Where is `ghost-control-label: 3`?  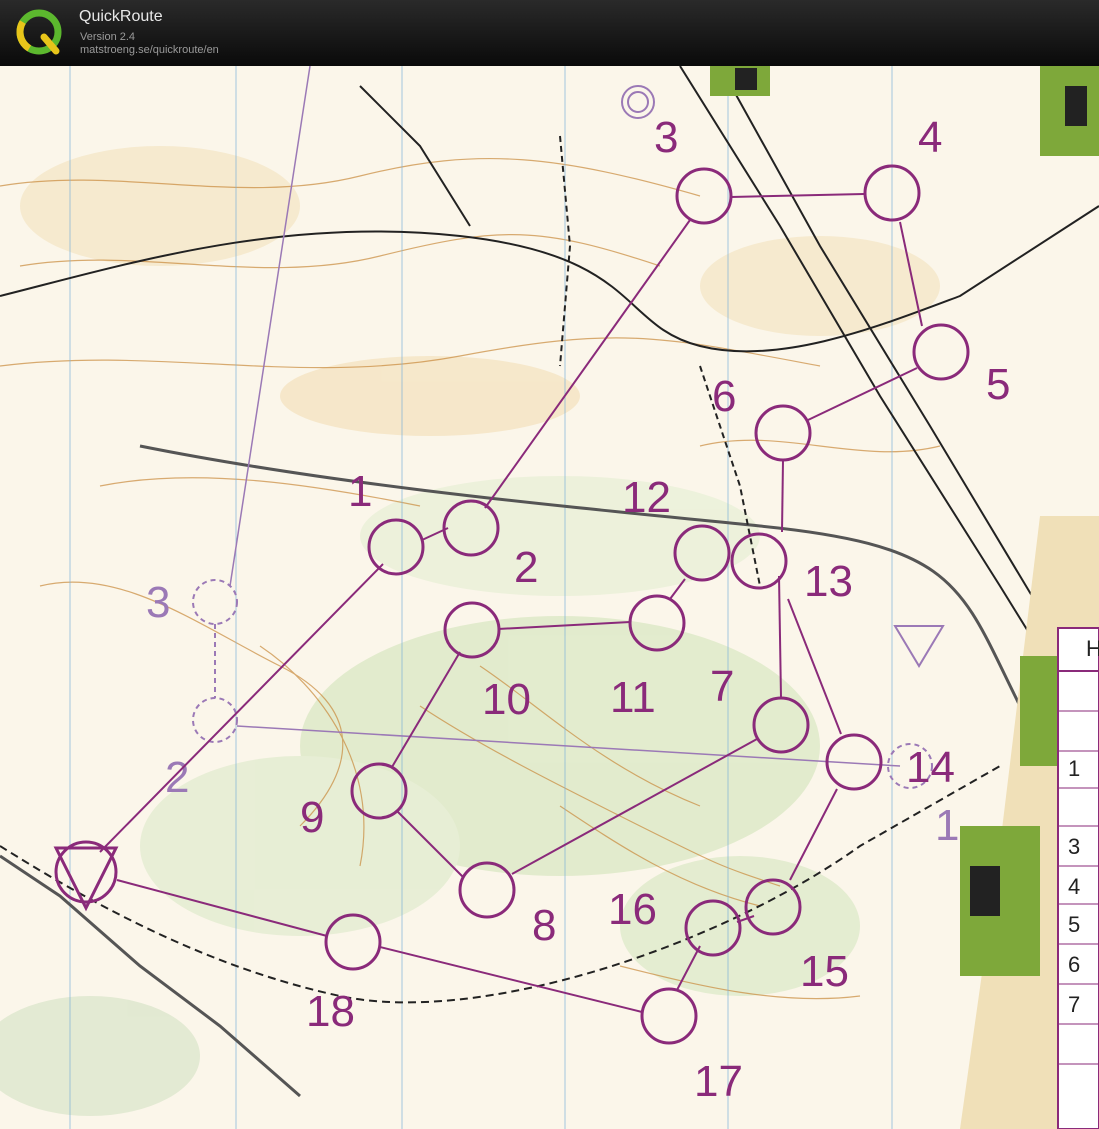
ghost-control-label: 3 is located at coordinates (158, 602).